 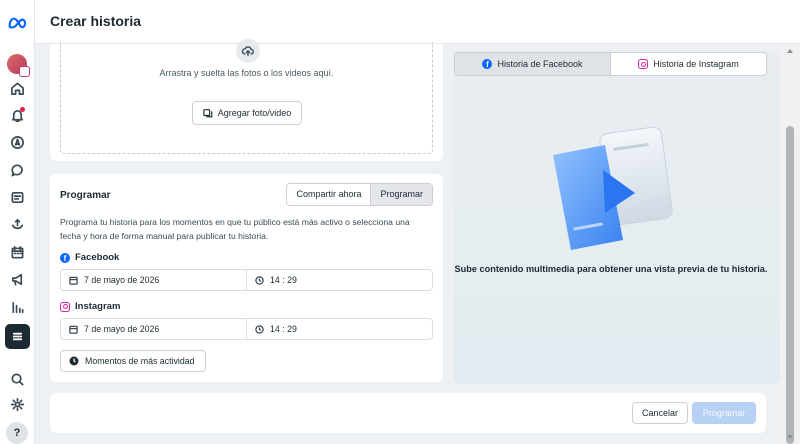 What do you see at coordinates (613, 188) in the screenshot?
I see `story-preview-illustration` at bounding box center [613, 188].